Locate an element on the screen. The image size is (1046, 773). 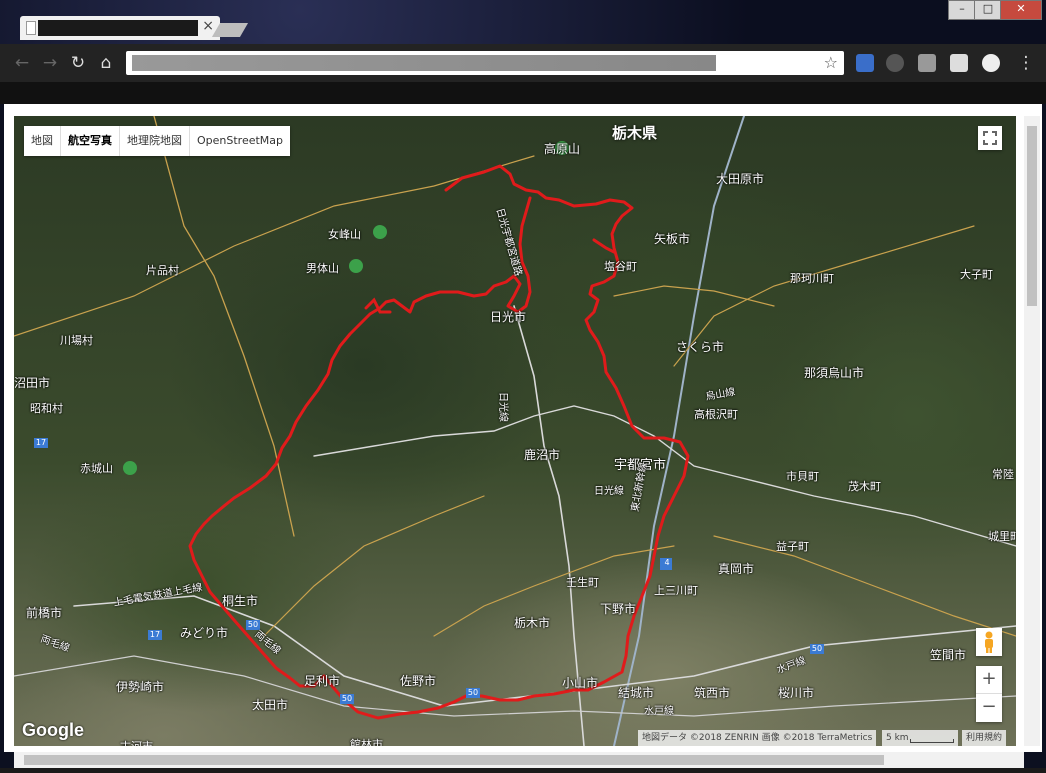
maximize-button: □ is located at coordinates (988, 10).